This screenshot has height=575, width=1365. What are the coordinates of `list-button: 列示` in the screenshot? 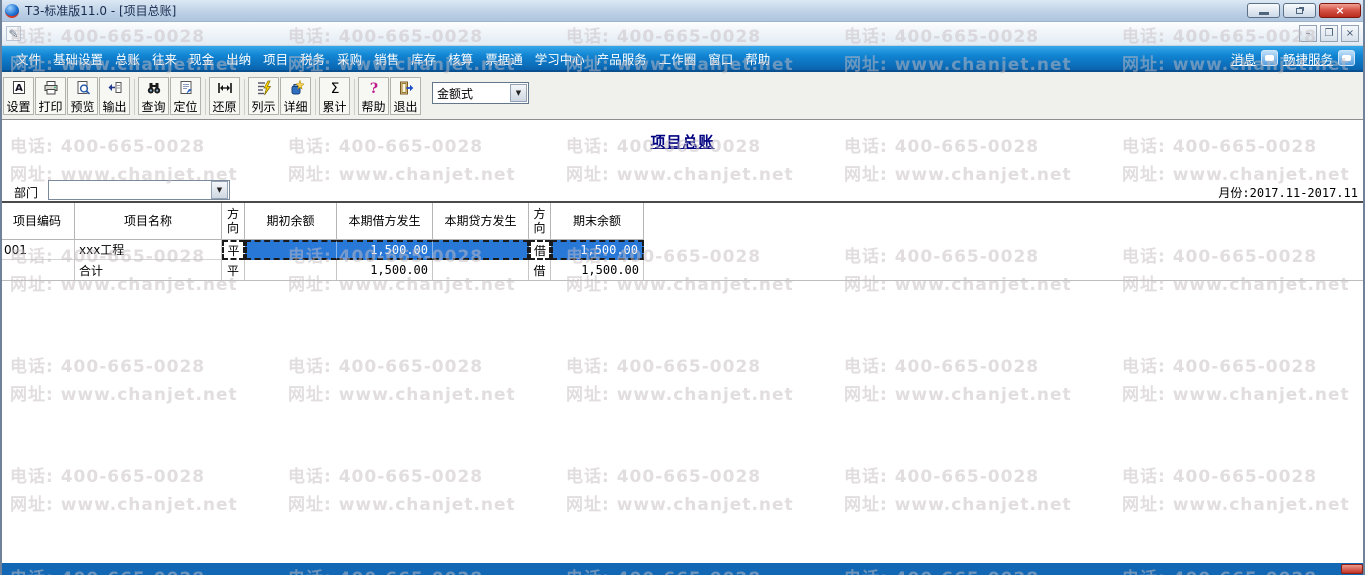 It's located at (263, 96).